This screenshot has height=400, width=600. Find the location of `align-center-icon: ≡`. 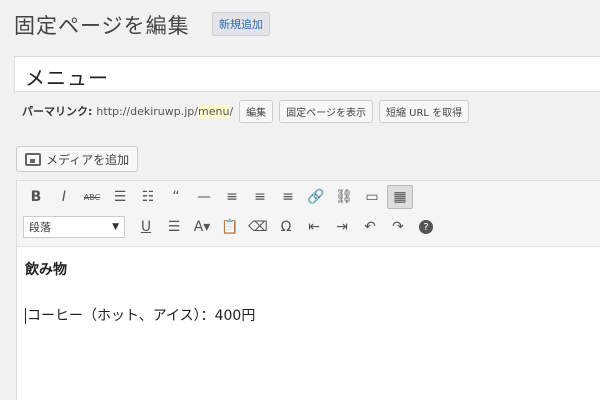

align-center-icon: ≡ is located at coordinates (260, 197).